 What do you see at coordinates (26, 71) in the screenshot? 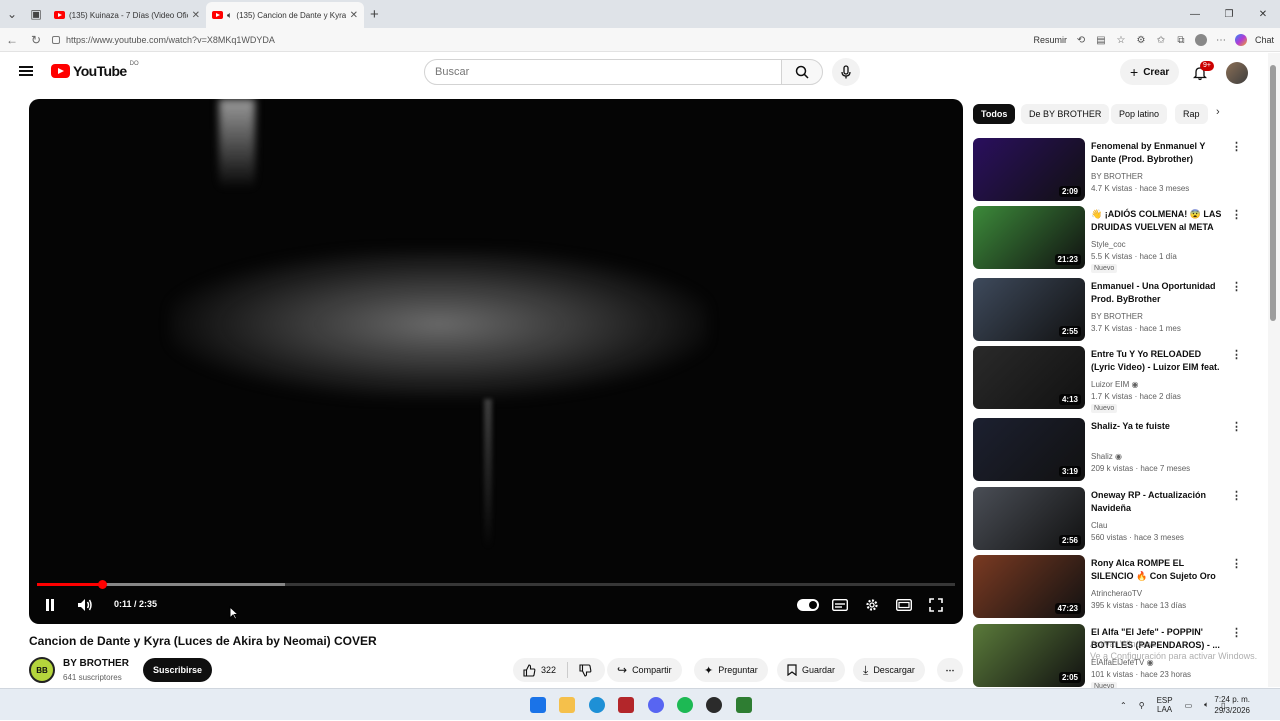
I see `menu-icon` at bounding box center [26, 71].